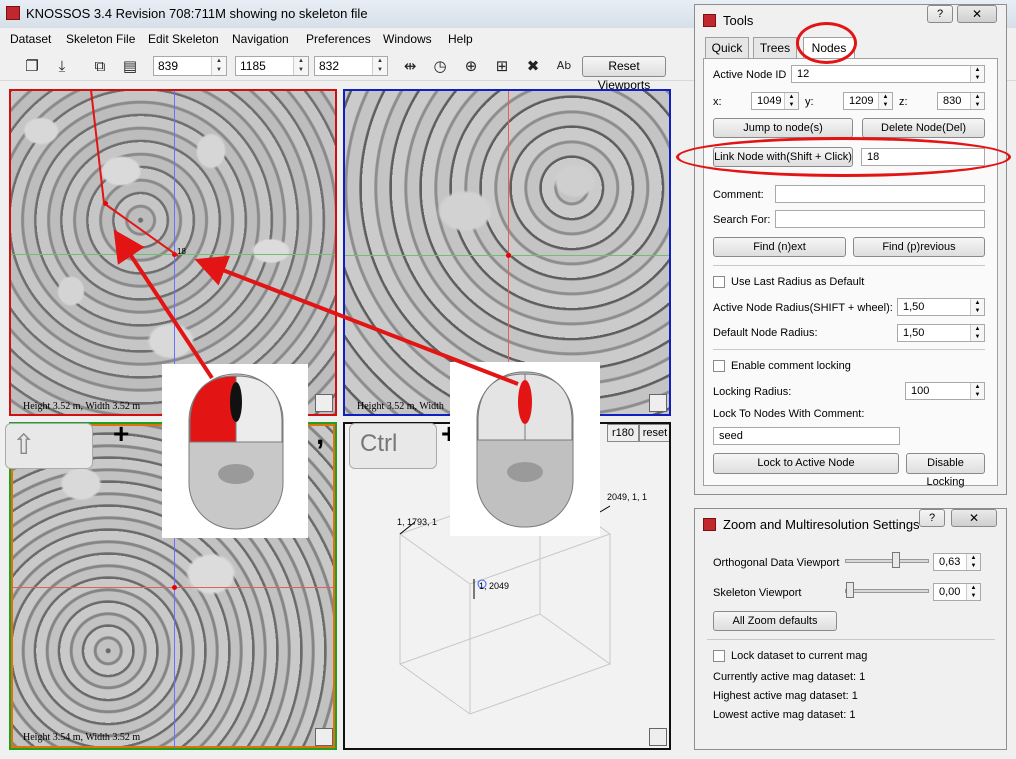 The height and width of the screenshot is (759, 1016). What do you see at coordinates (779, 247) in the screenshot?
I see `find-next-button: Find (n)ext` at bounding box center [779, 247].